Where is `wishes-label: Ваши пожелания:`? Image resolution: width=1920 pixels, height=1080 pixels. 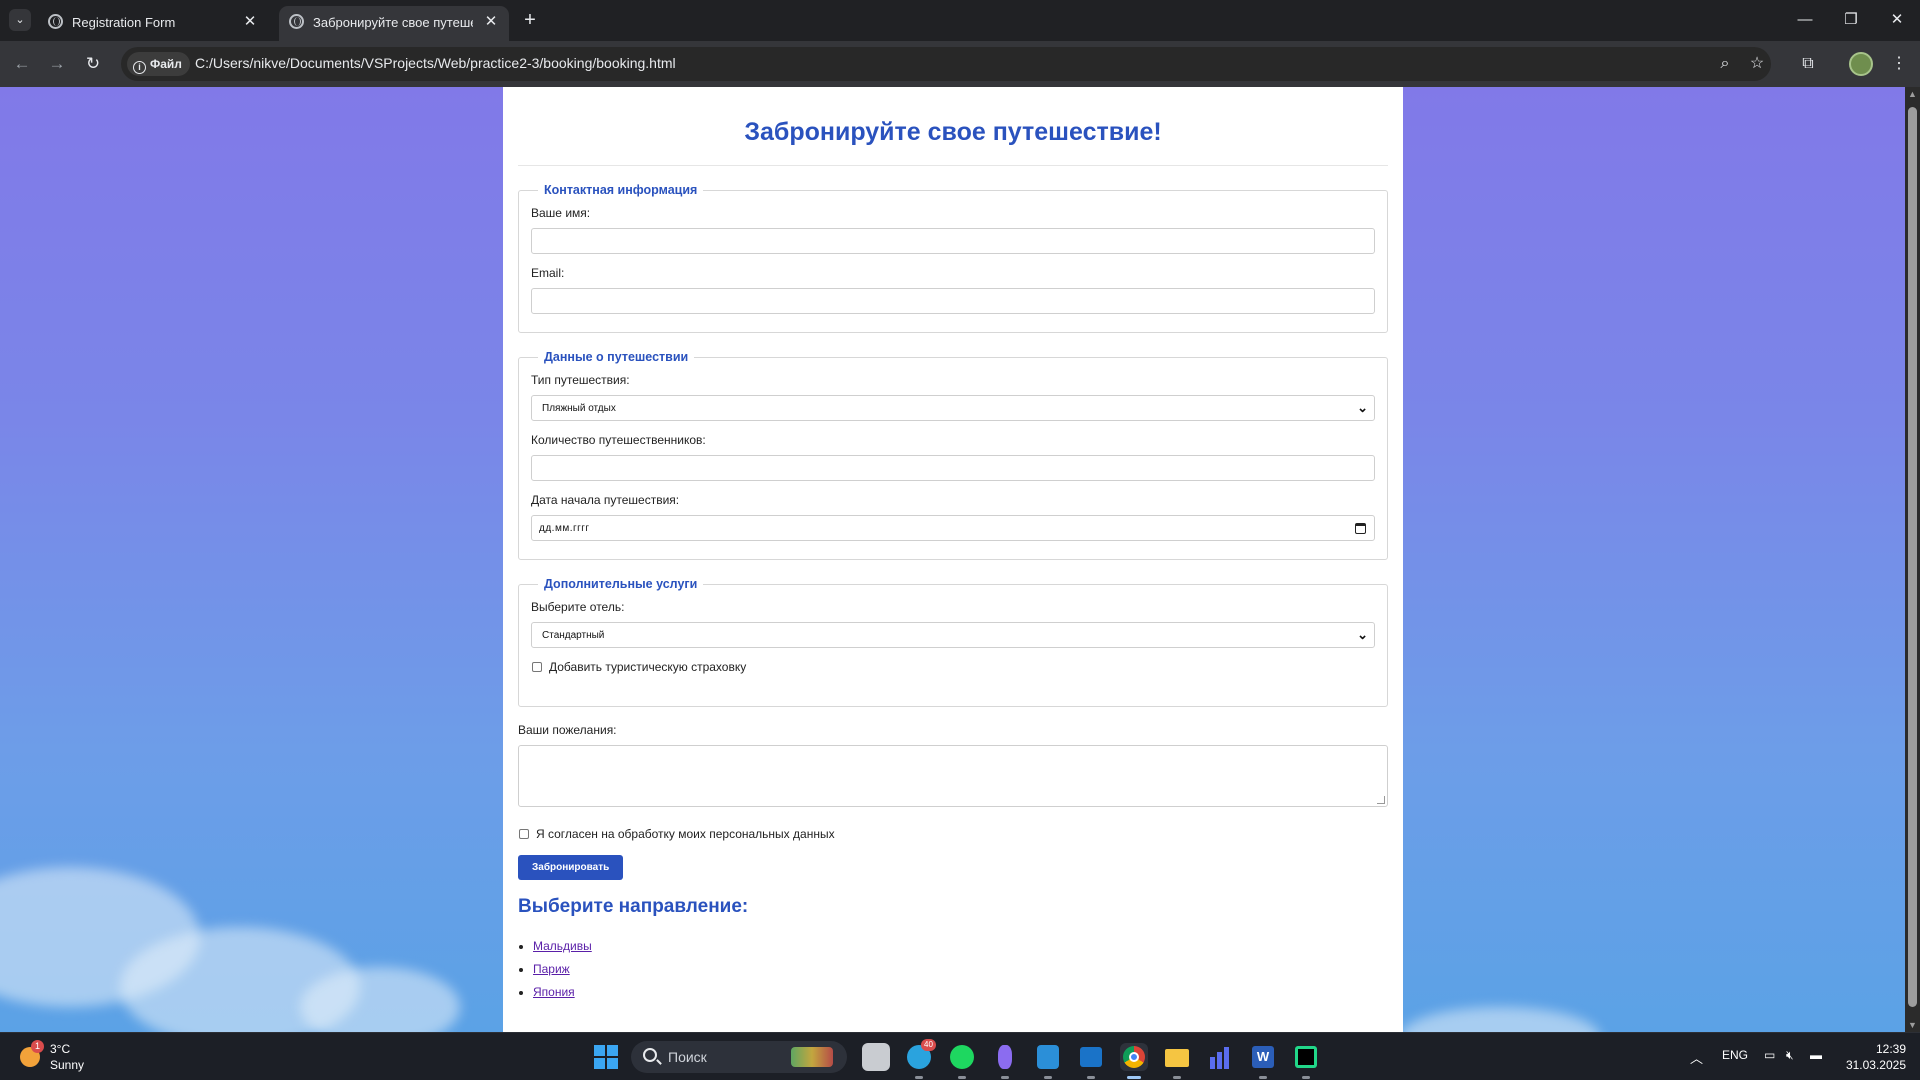
wishes-label: Ваши пожелания: is located at coordinates (567, 730).